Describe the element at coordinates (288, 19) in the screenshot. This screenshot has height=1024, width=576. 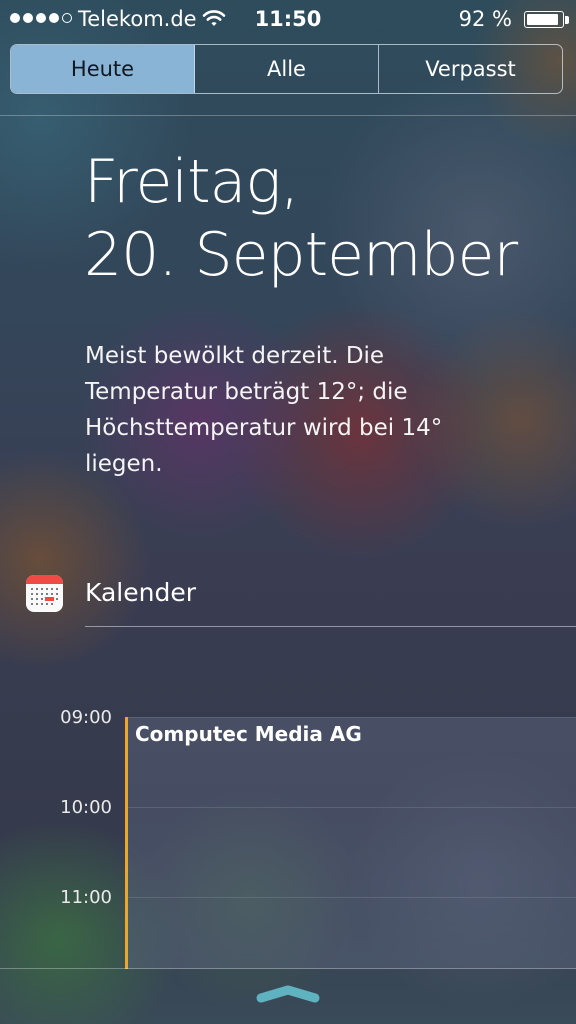
I see `status-bar: Telekom.de 11:50 92 %` at that location.